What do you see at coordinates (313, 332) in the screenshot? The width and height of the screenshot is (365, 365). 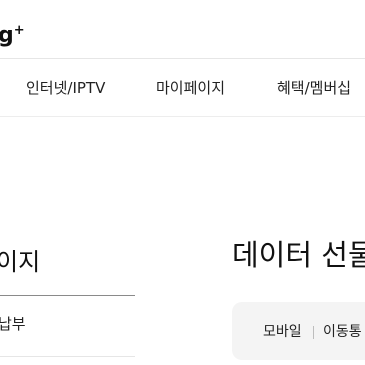 I see `tab-separator` at bounding box center [313, 332].